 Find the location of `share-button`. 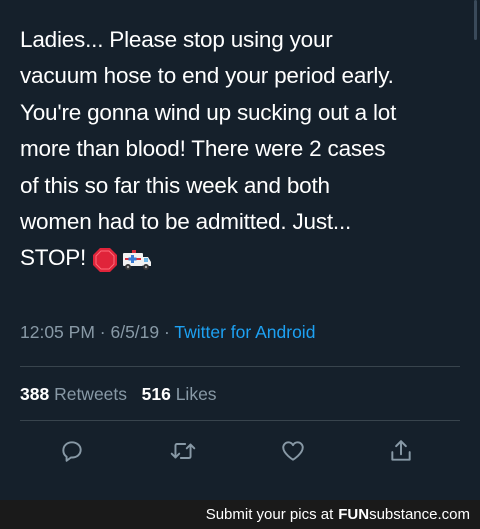

share-button is located at coordinates (401, 451).